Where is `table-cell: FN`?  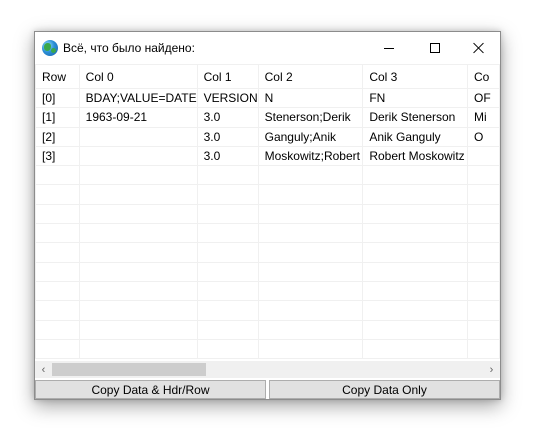
table-cell: FN is located at coordinates (415, 98).